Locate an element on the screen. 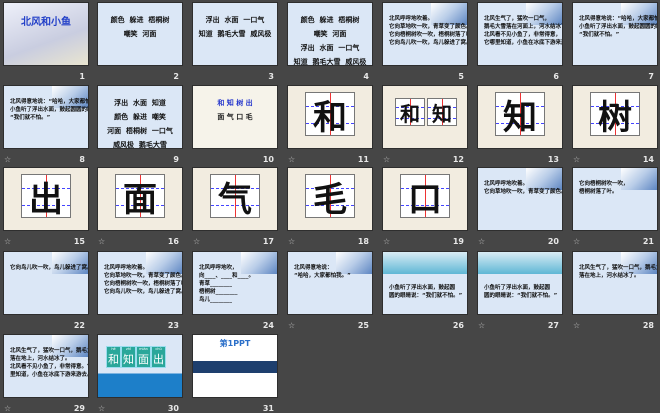  slide-thumbnail: 颜色 躲进 梧桐树 嘲笑 河面 浮出 水面 一口气 知道 鹅毛大雪 威风极 is located at coordinates (330, 34).